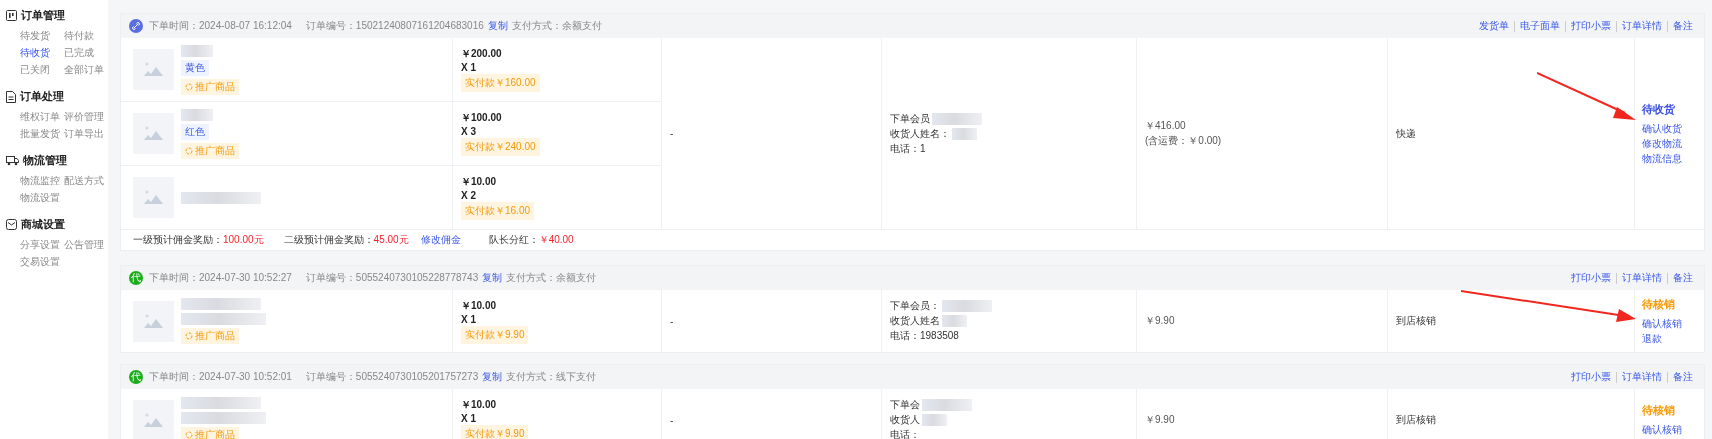 The height and width of the screenshot is (439, 1712). Describe the element at coordinates (42, 134) in the screenshot. I see `sidebar-link: 批量发货` at that location.